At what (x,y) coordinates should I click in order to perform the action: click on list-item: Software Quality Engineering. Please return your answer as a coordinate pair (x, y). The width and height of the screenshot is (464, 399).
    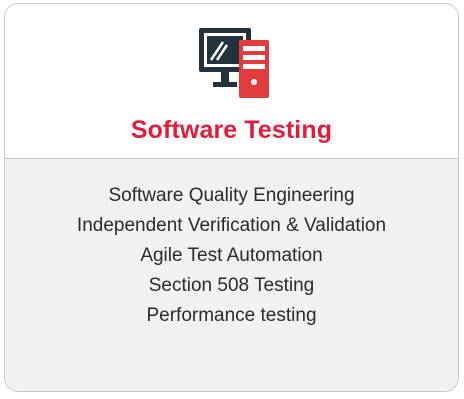
    Looking at the image, I should click on (231, 195).